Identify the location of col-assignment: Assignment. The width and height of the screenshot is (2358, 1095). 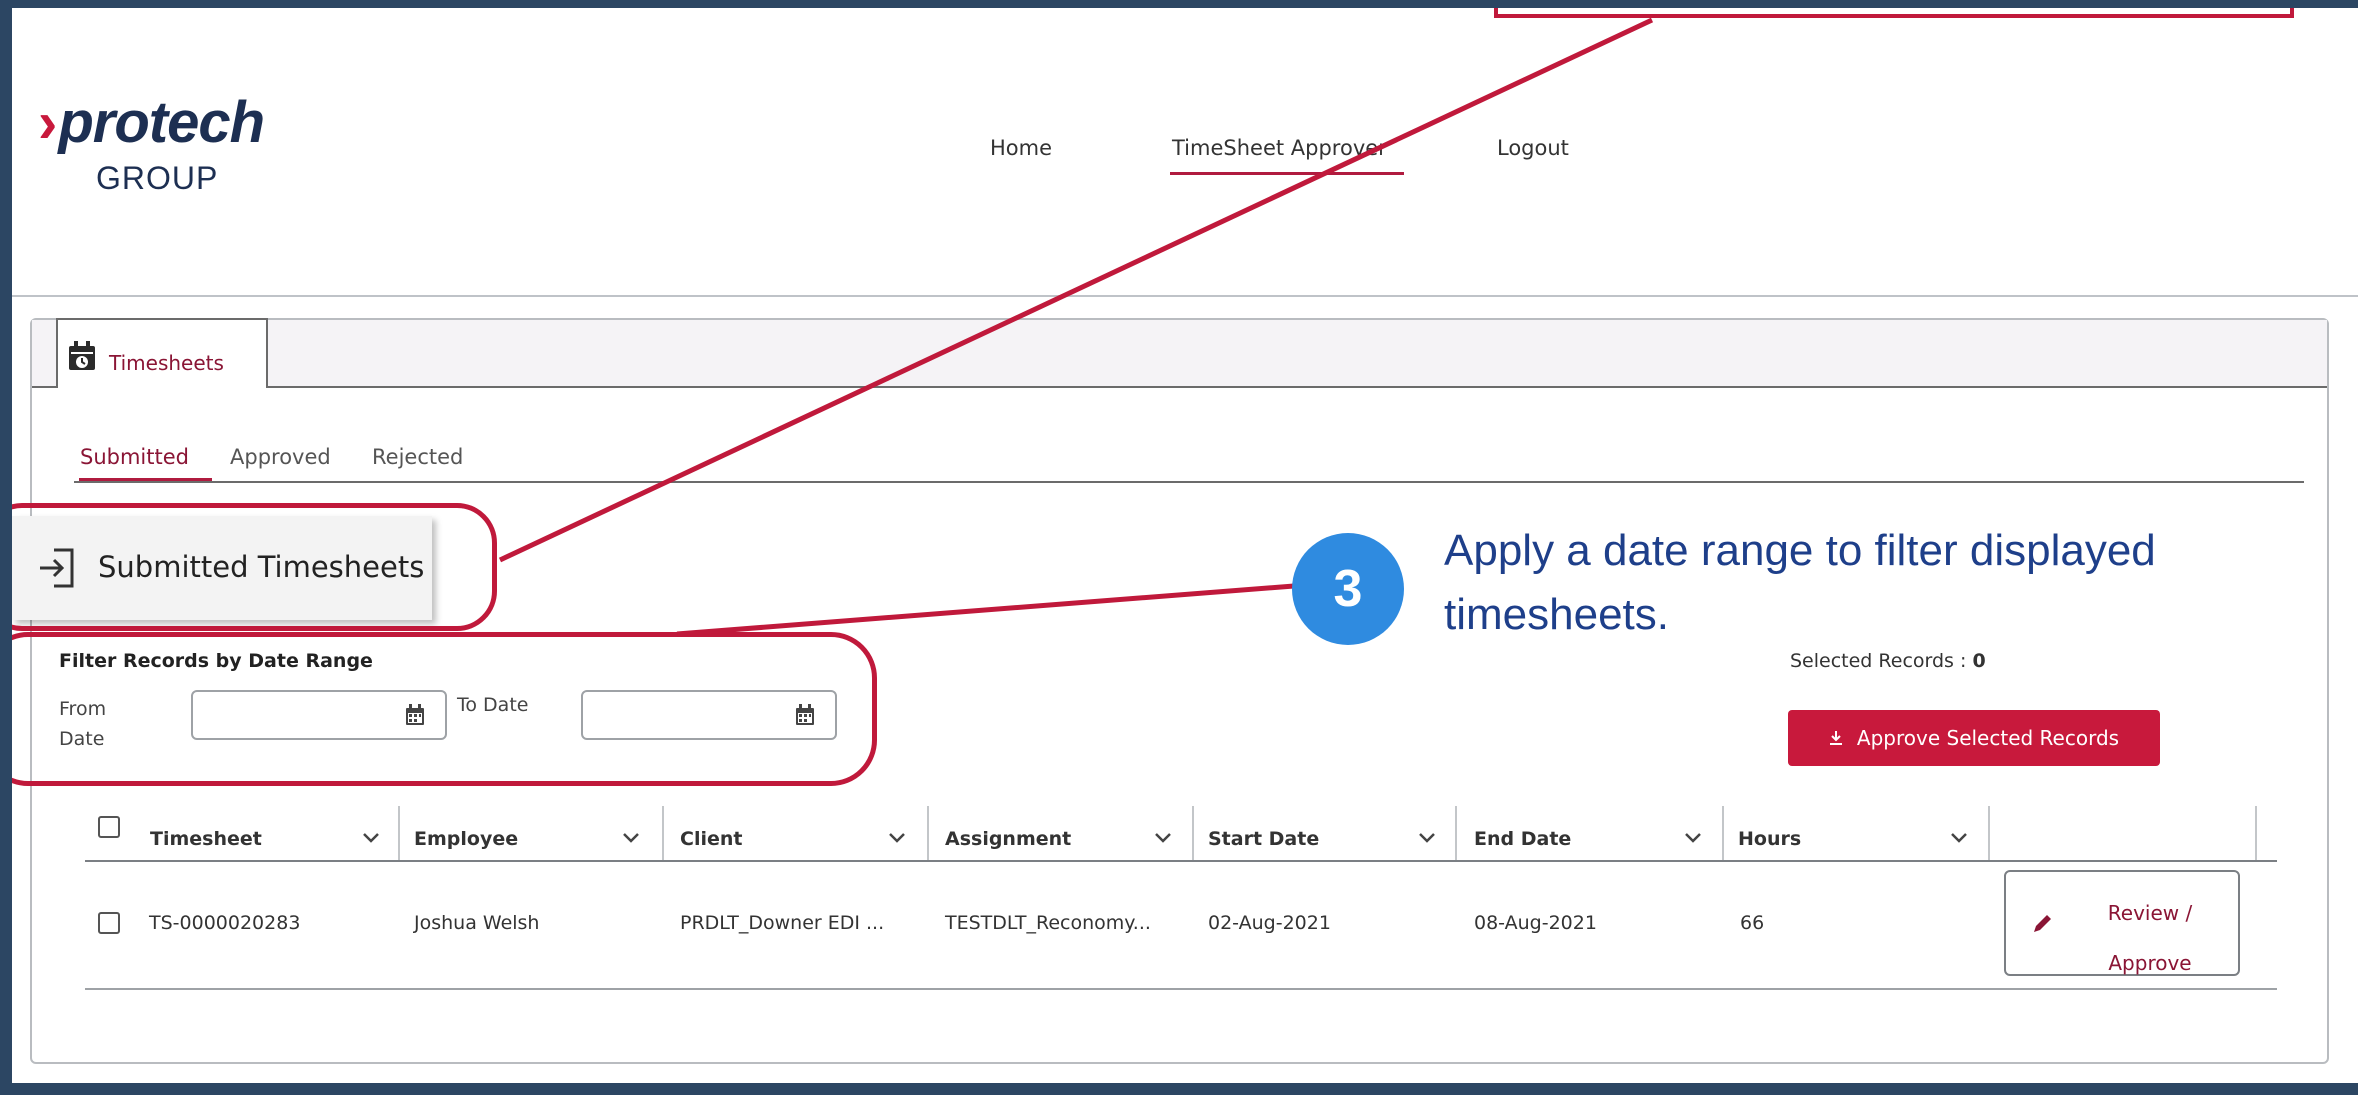
(1008, 839).